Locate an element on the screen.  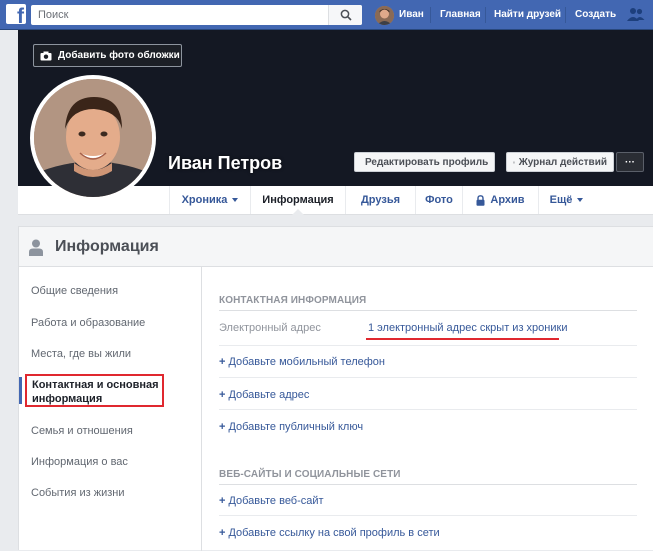
add-address-label: Добавьте адрес is located at coordinates (268, 395).